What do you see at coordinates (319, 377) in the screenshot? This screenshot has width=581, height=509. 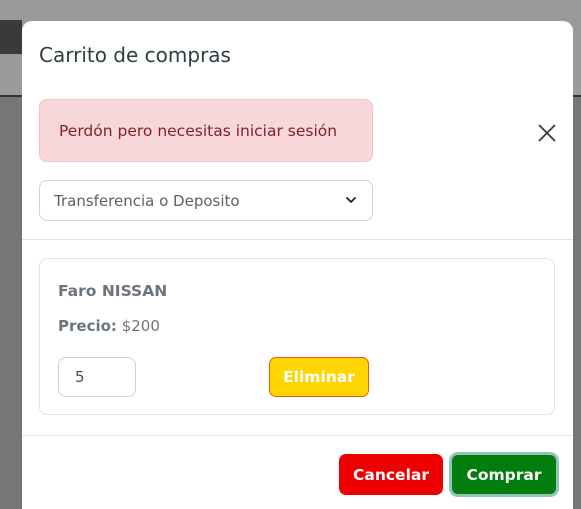 I see `delete-item-button: Eliminar` at bounding box center [319, 377].